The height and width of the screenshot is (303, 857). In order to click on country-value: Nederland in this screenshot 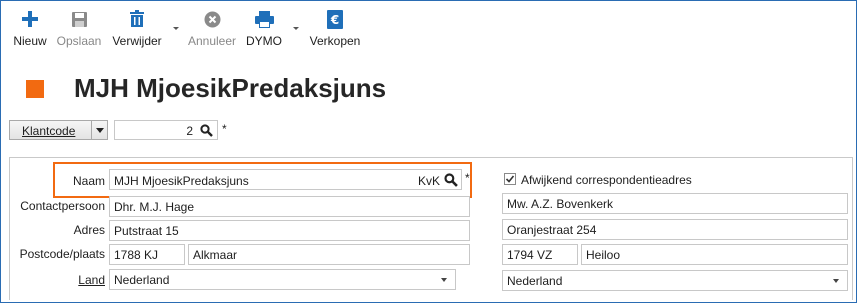, I will do `click(142, 280)`.